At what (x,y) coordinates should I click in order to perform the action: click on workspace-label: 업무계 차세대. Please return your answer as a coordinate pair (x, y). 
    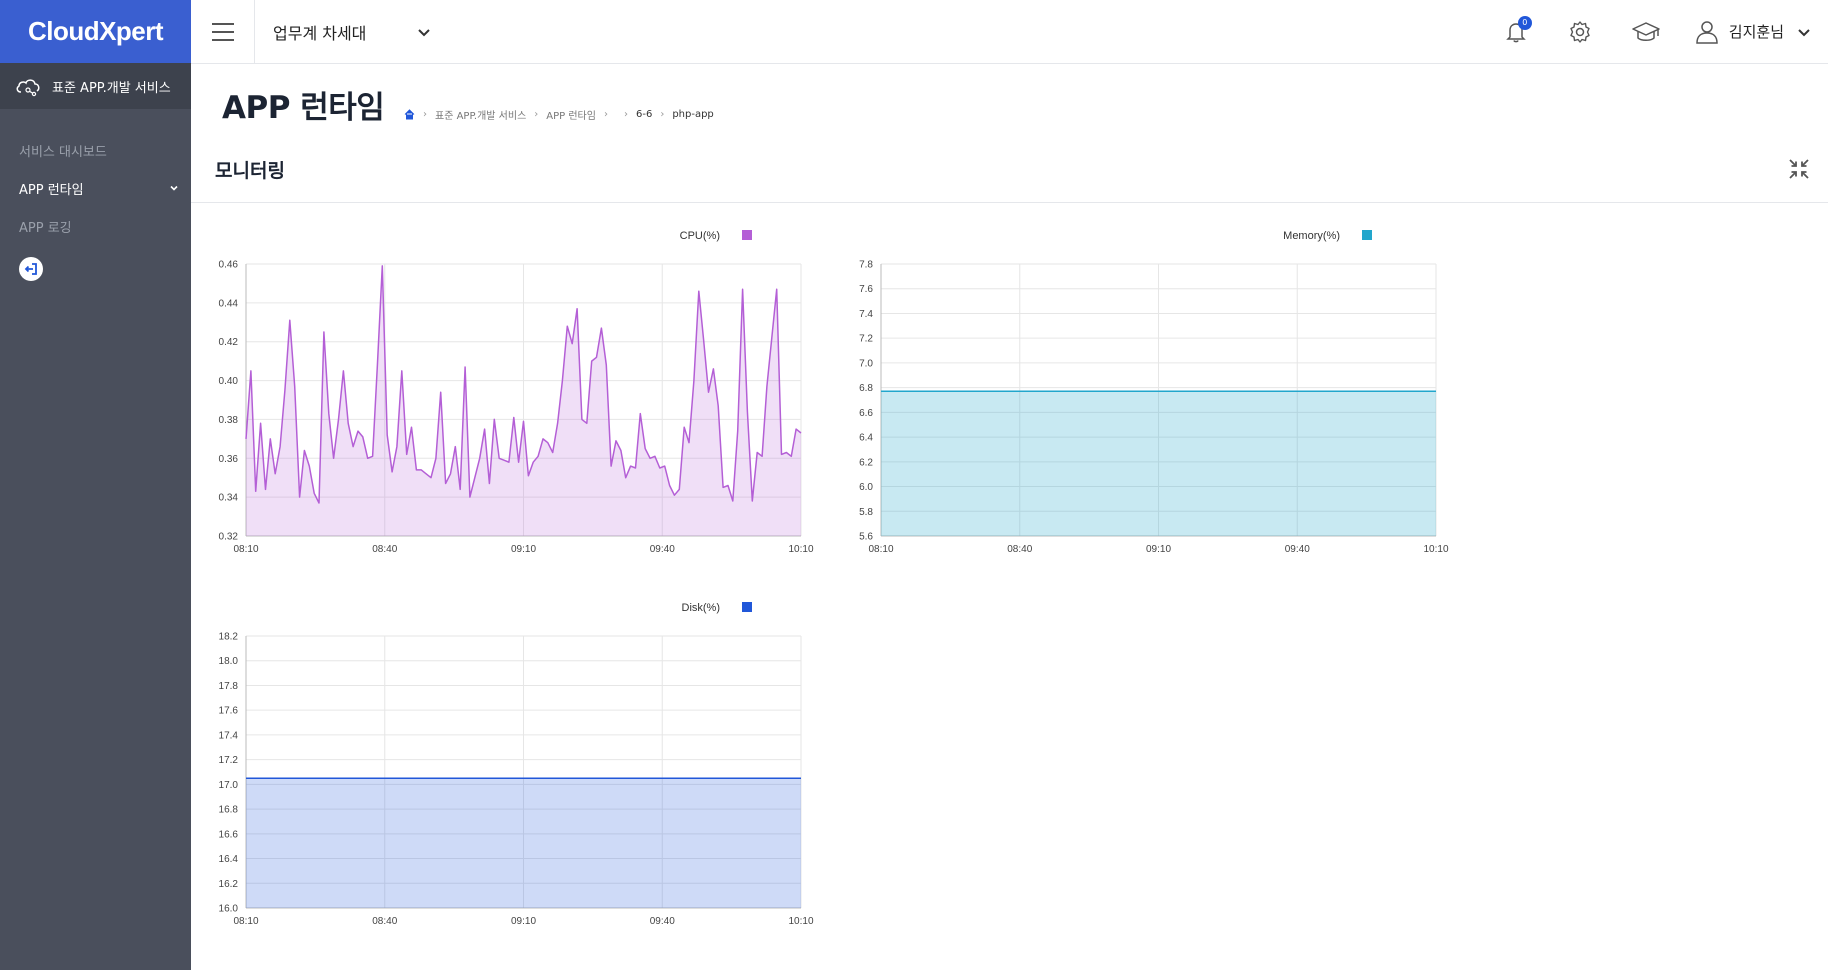
    Looking at the image, I should click on (320, 33).